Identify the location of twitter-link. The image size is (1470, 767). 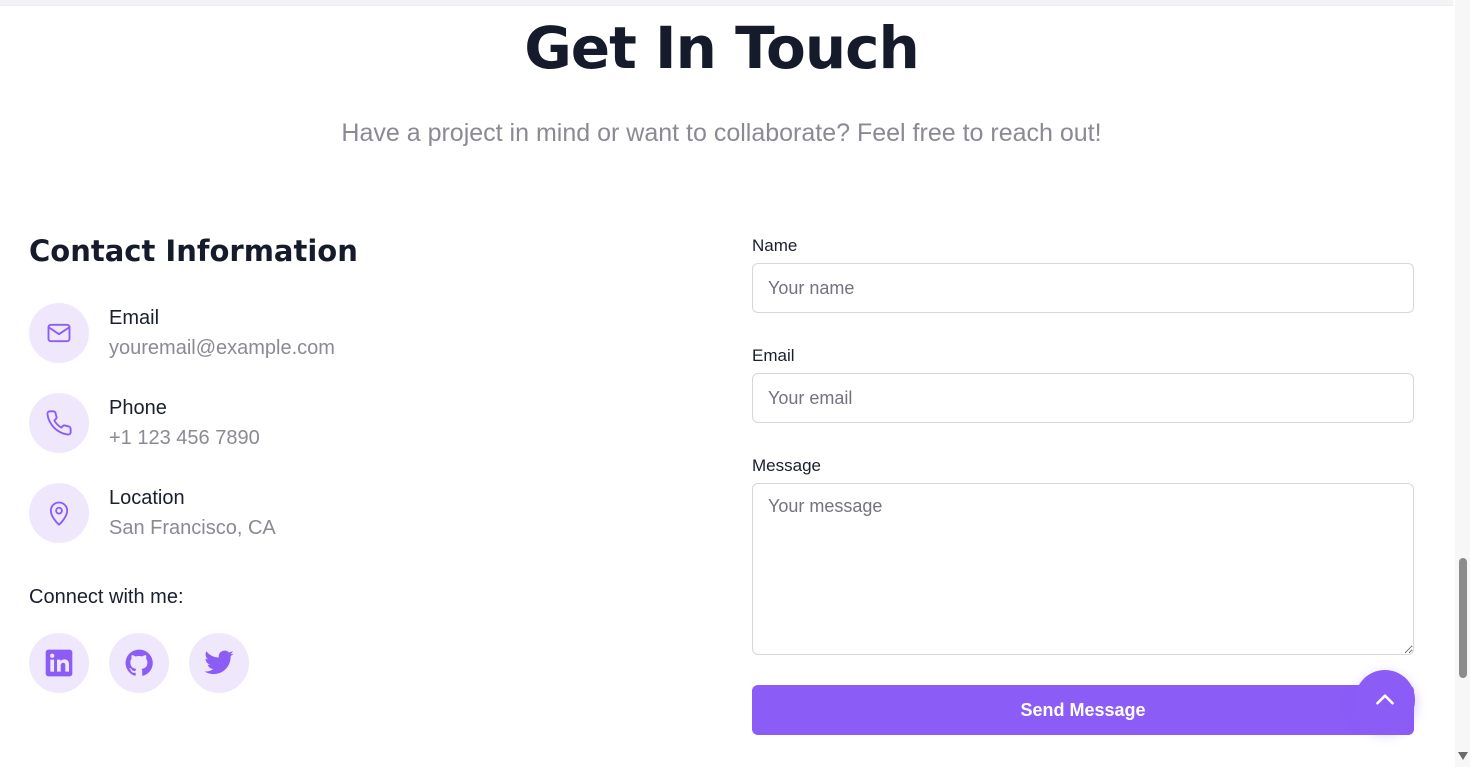
(219, 663).